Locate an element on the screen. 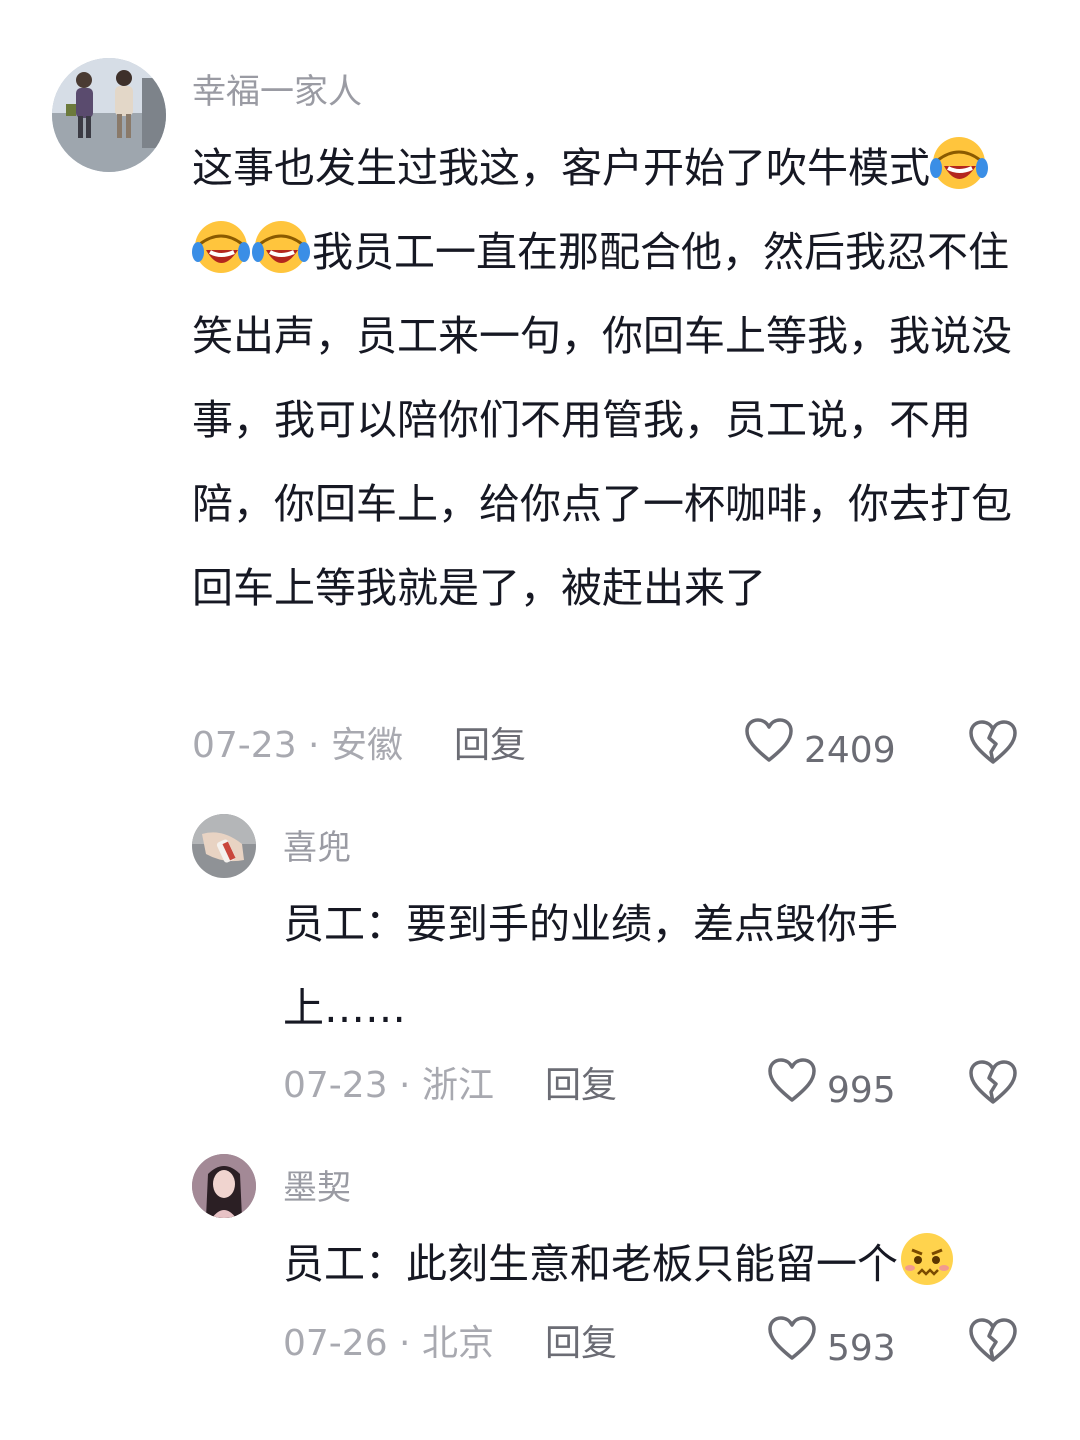 Image resolution: width=1080 pixels, height=1440 pixels. like-button: 2409 is located at coordinates (820, 750).